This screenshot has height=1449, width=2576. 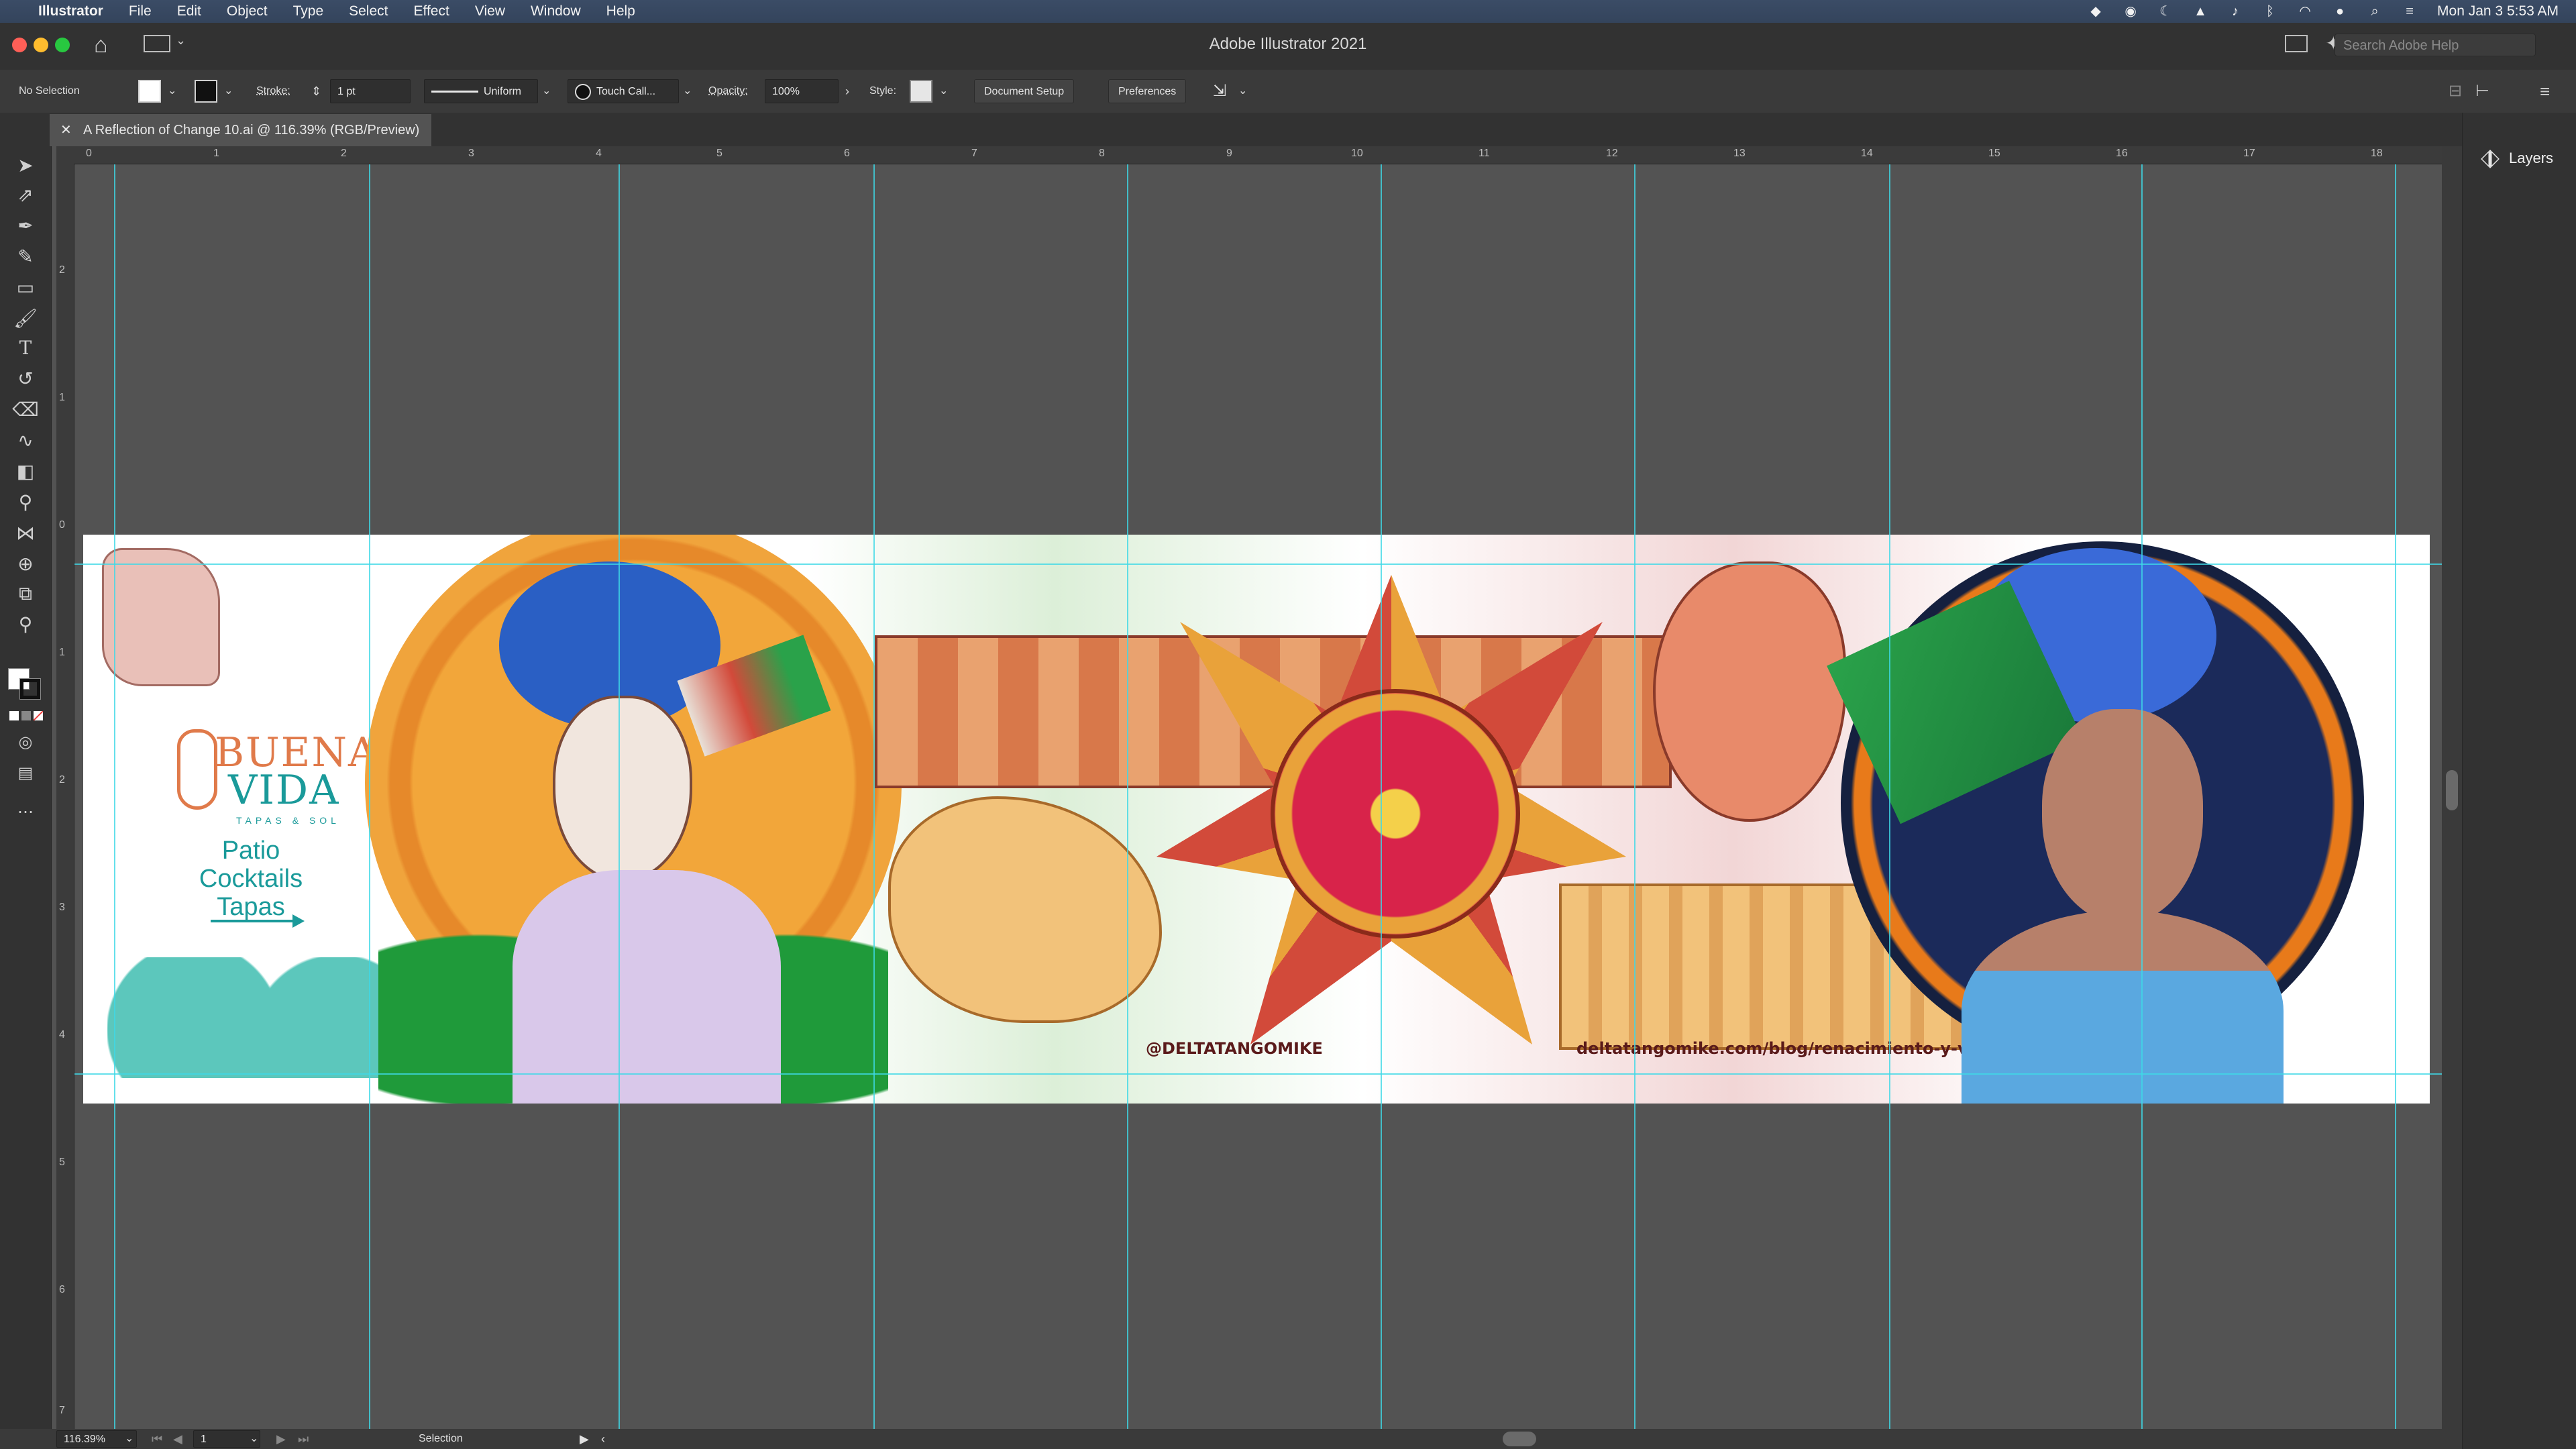 What do you see at coordinates (368, 11) in the screenshot?
I see `menu-select: Select` at bounding box center [368, 11].